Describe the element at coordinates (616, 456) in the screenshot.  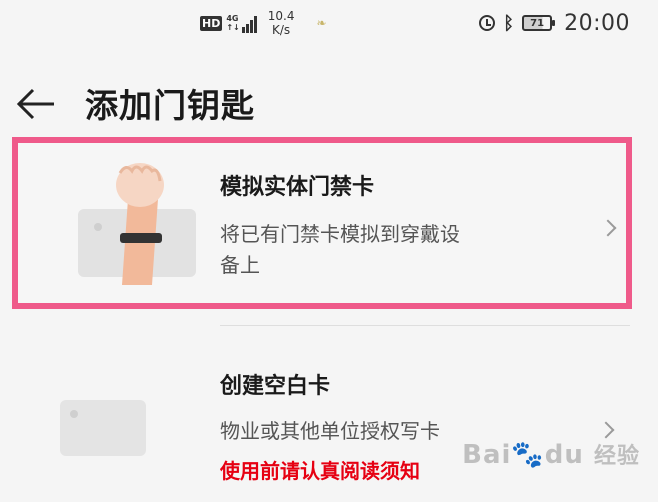
I see `watermark-suffix: 经验` at that location.